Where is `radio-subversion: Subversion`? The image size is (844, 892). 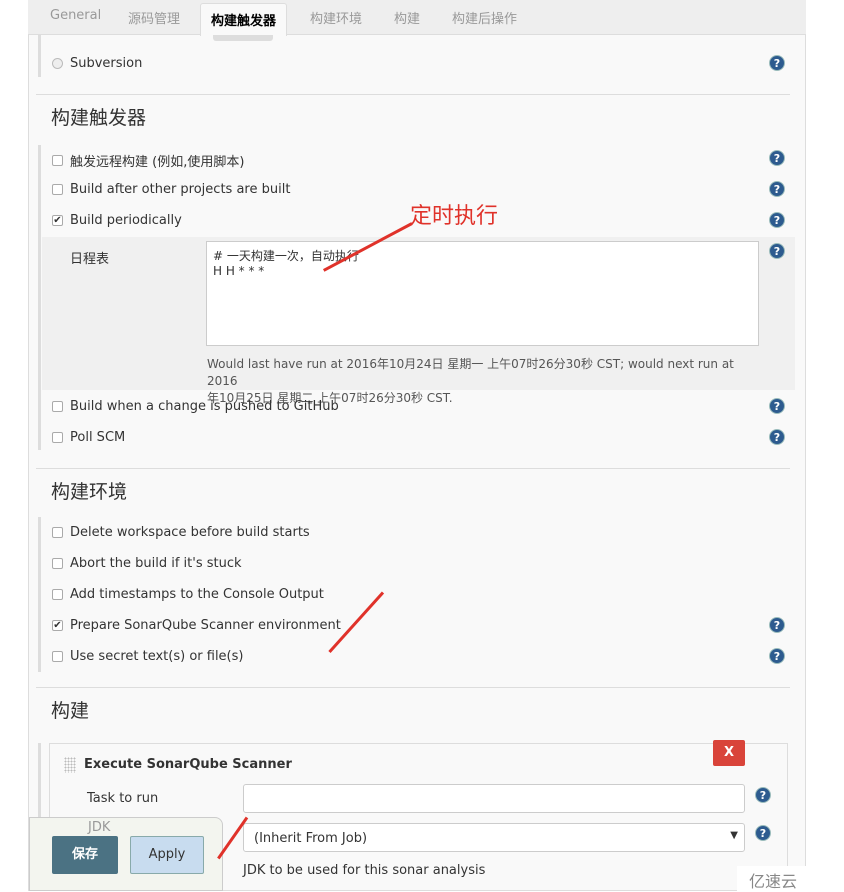 radio-subversion: Subversion is located at coordinates (97, 63).